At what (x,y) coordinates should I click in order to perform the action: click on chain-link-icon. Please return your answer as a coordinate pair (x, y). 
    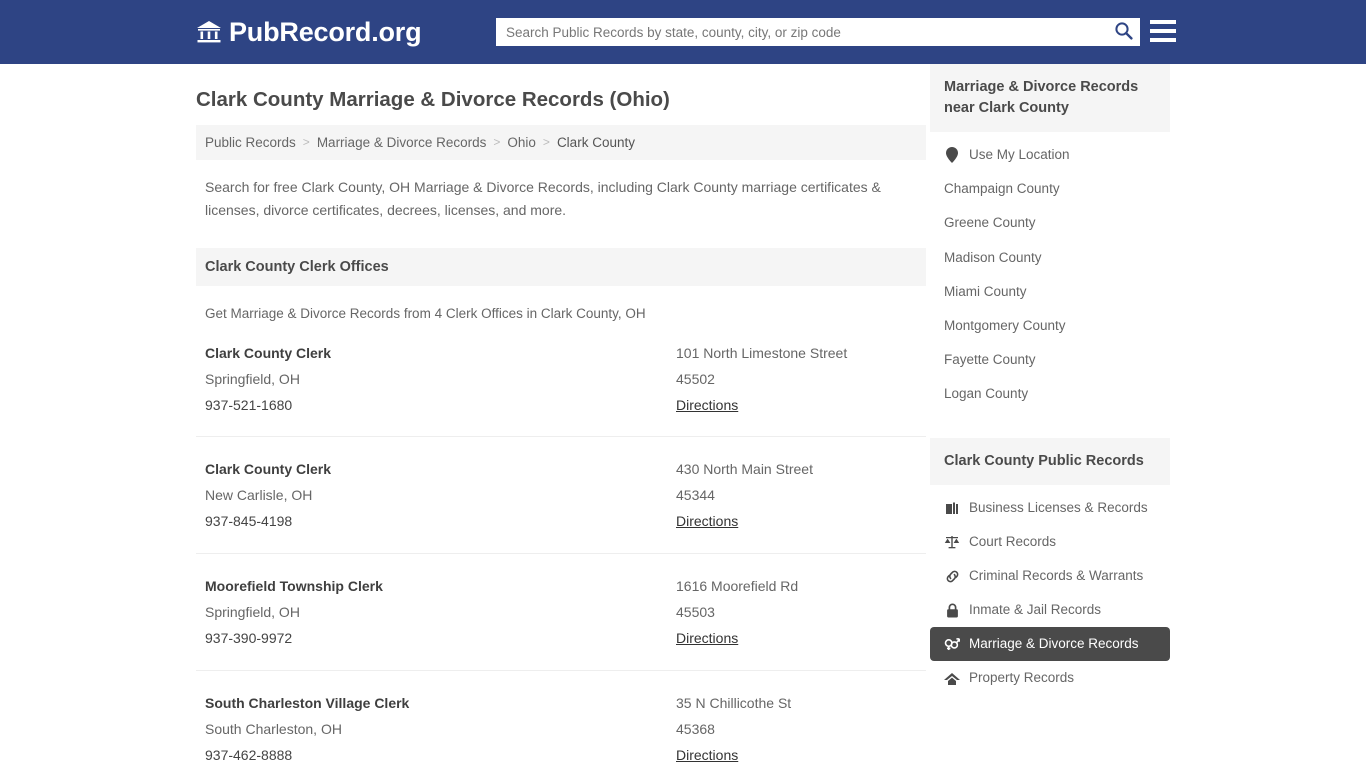
    Looking at the image, I should click on (952, 576).